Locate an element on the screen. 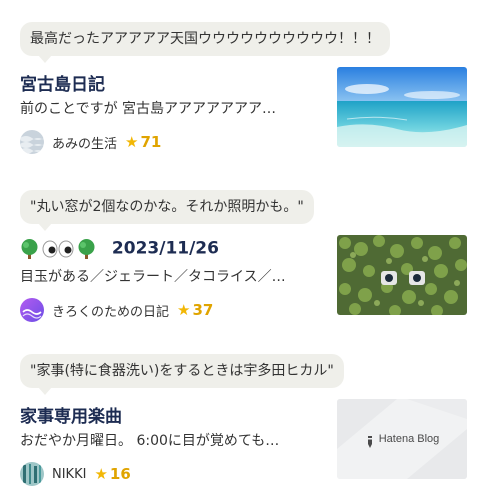  hatena-blog-logo: Hatena Blog is located at coordinates (402, 439).